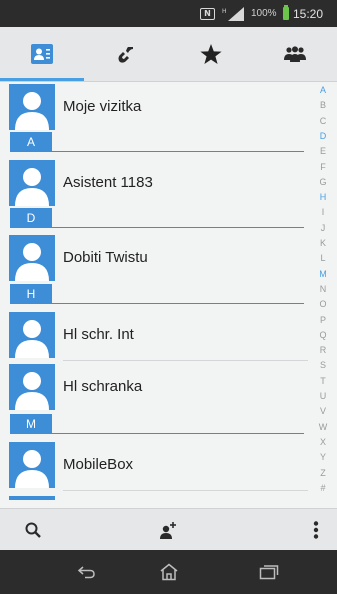  I want to click on list-item: Dobiti Twistu, so click(156, 260).